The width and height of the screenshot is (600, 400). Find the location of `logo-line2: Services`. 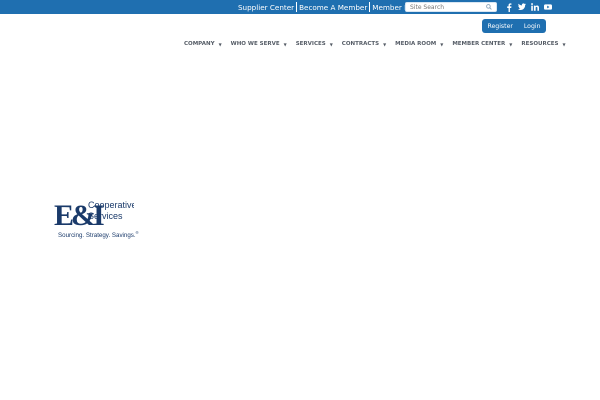

logo-line2: Services is located at coordinates (105, 216).